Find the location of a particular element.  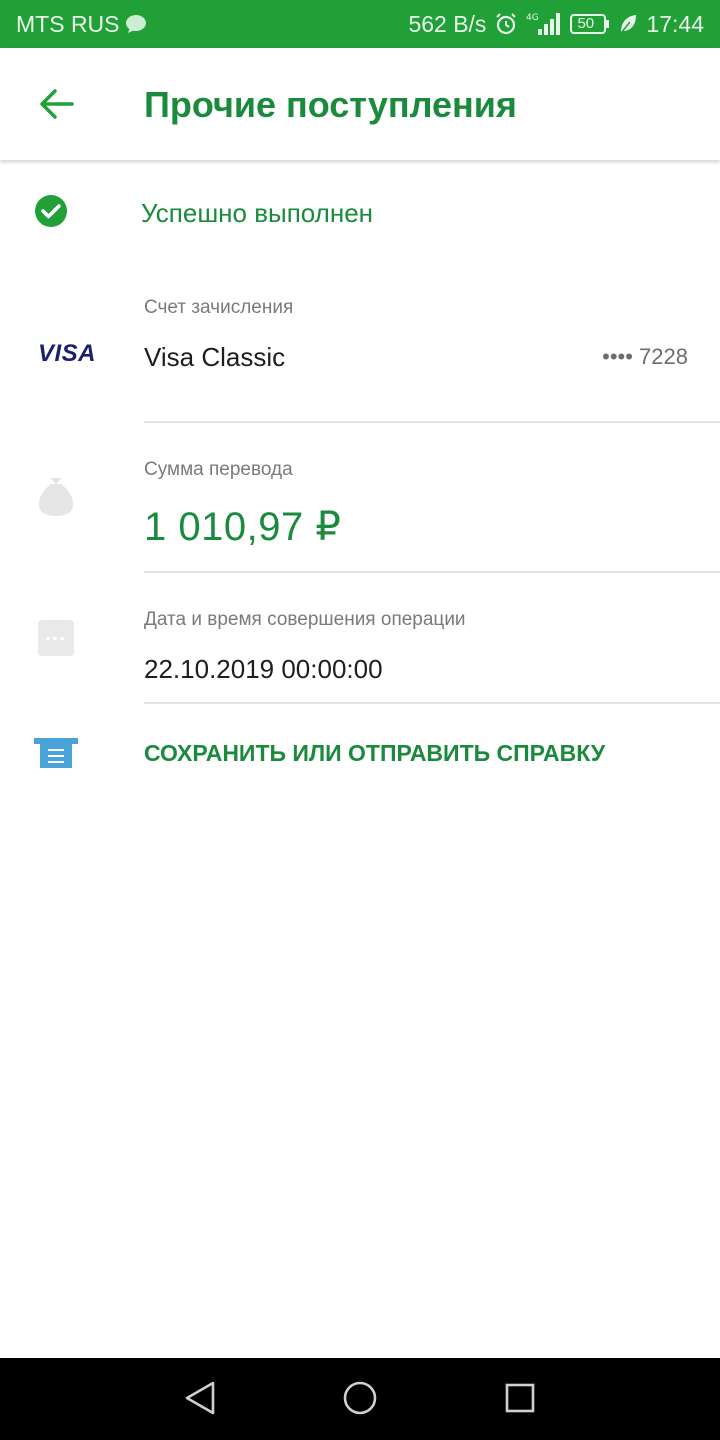

nav-home-button is located at coordinates (360, 1400).